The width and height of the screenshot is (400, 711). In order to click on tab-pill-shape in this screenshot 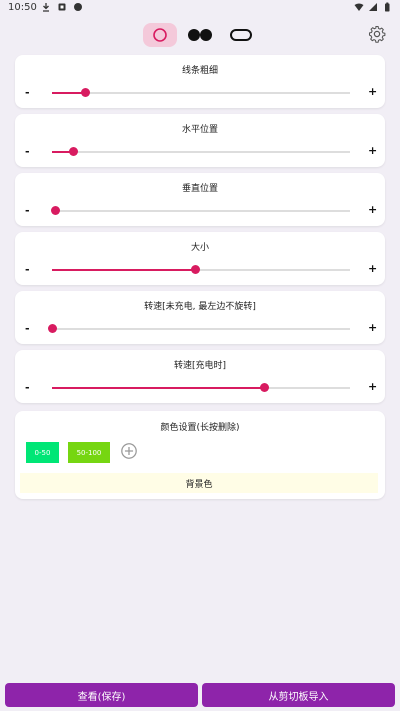, I will do `click(241, 35)`.